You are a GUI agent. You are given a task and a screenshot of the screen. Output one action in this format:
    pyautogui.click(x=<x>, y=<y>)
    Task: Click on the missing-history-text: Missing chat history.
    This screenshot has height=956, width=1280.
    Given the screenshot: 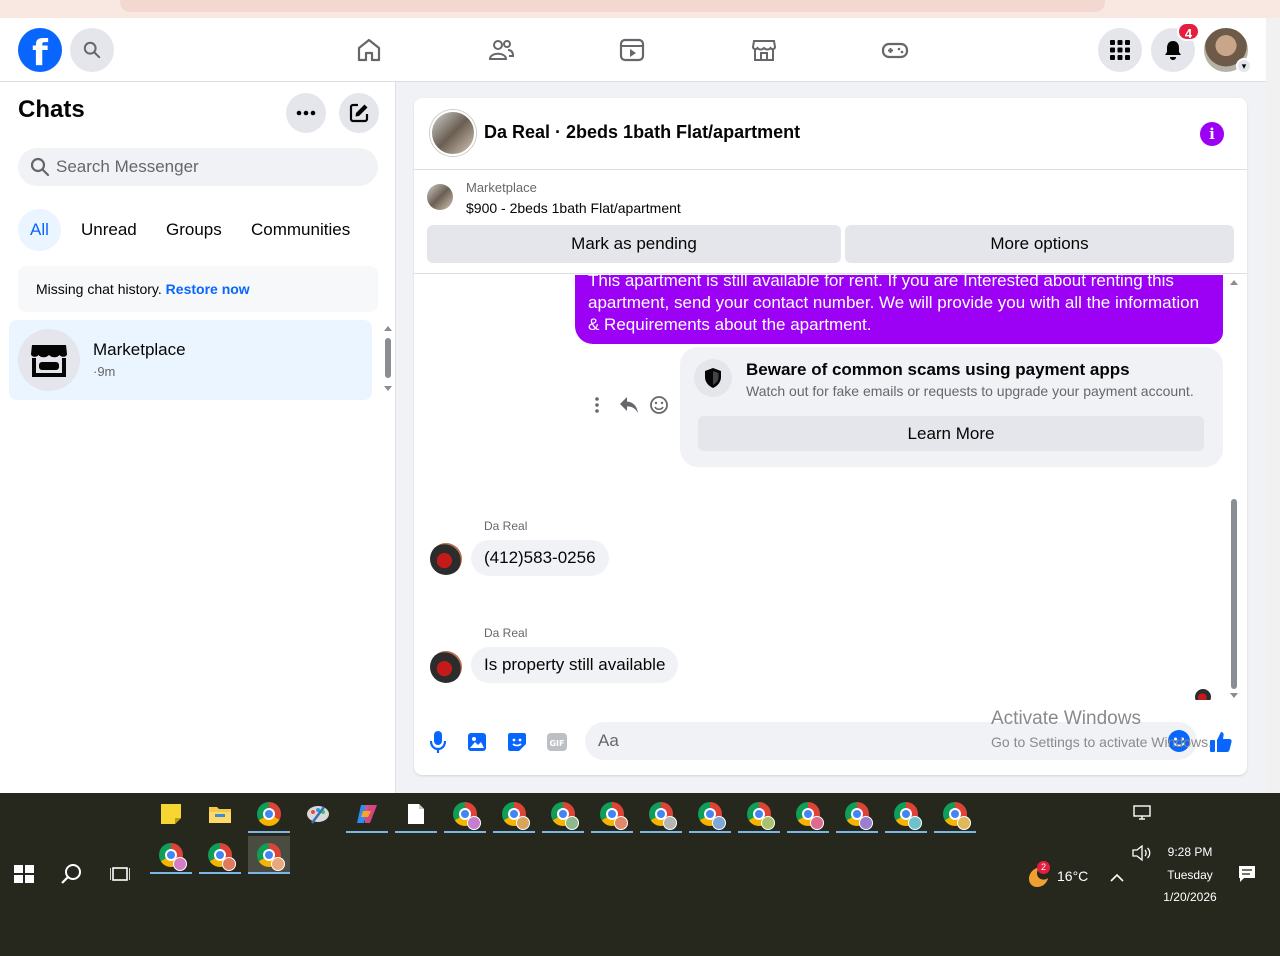 What is the action you would take?
    pyautogui.click(x=101, y=289)
    